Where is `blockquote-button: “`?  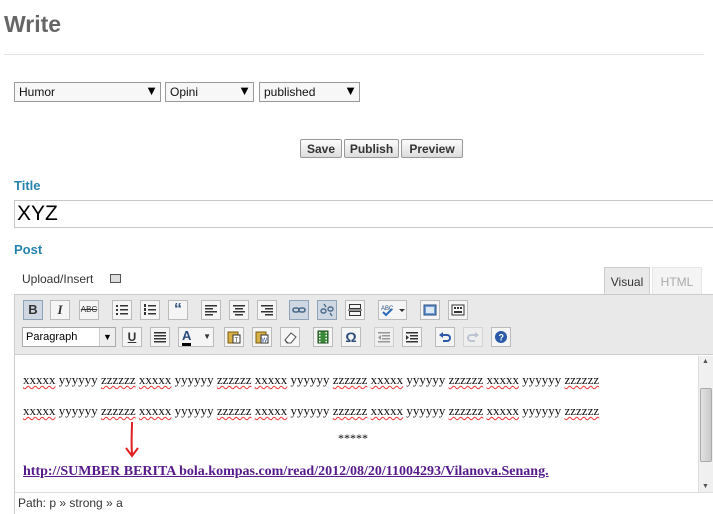
blockquote-button: “ is located at coordinates (178, 310).